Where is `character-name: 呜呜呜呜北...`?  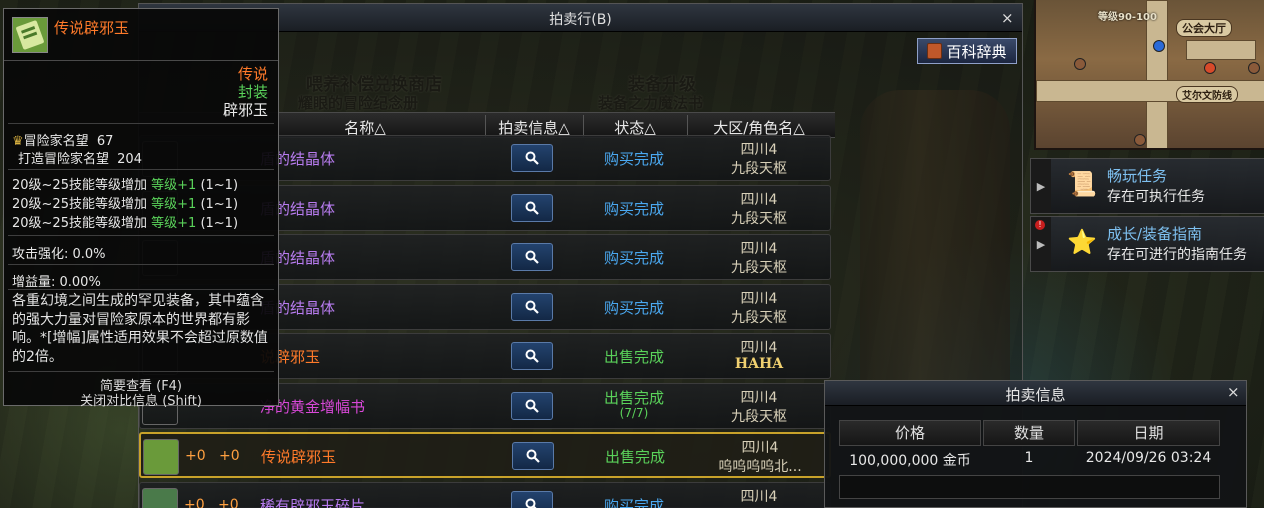 character-name: 呜呜呜呜北... is located at coordinates (760, 467).